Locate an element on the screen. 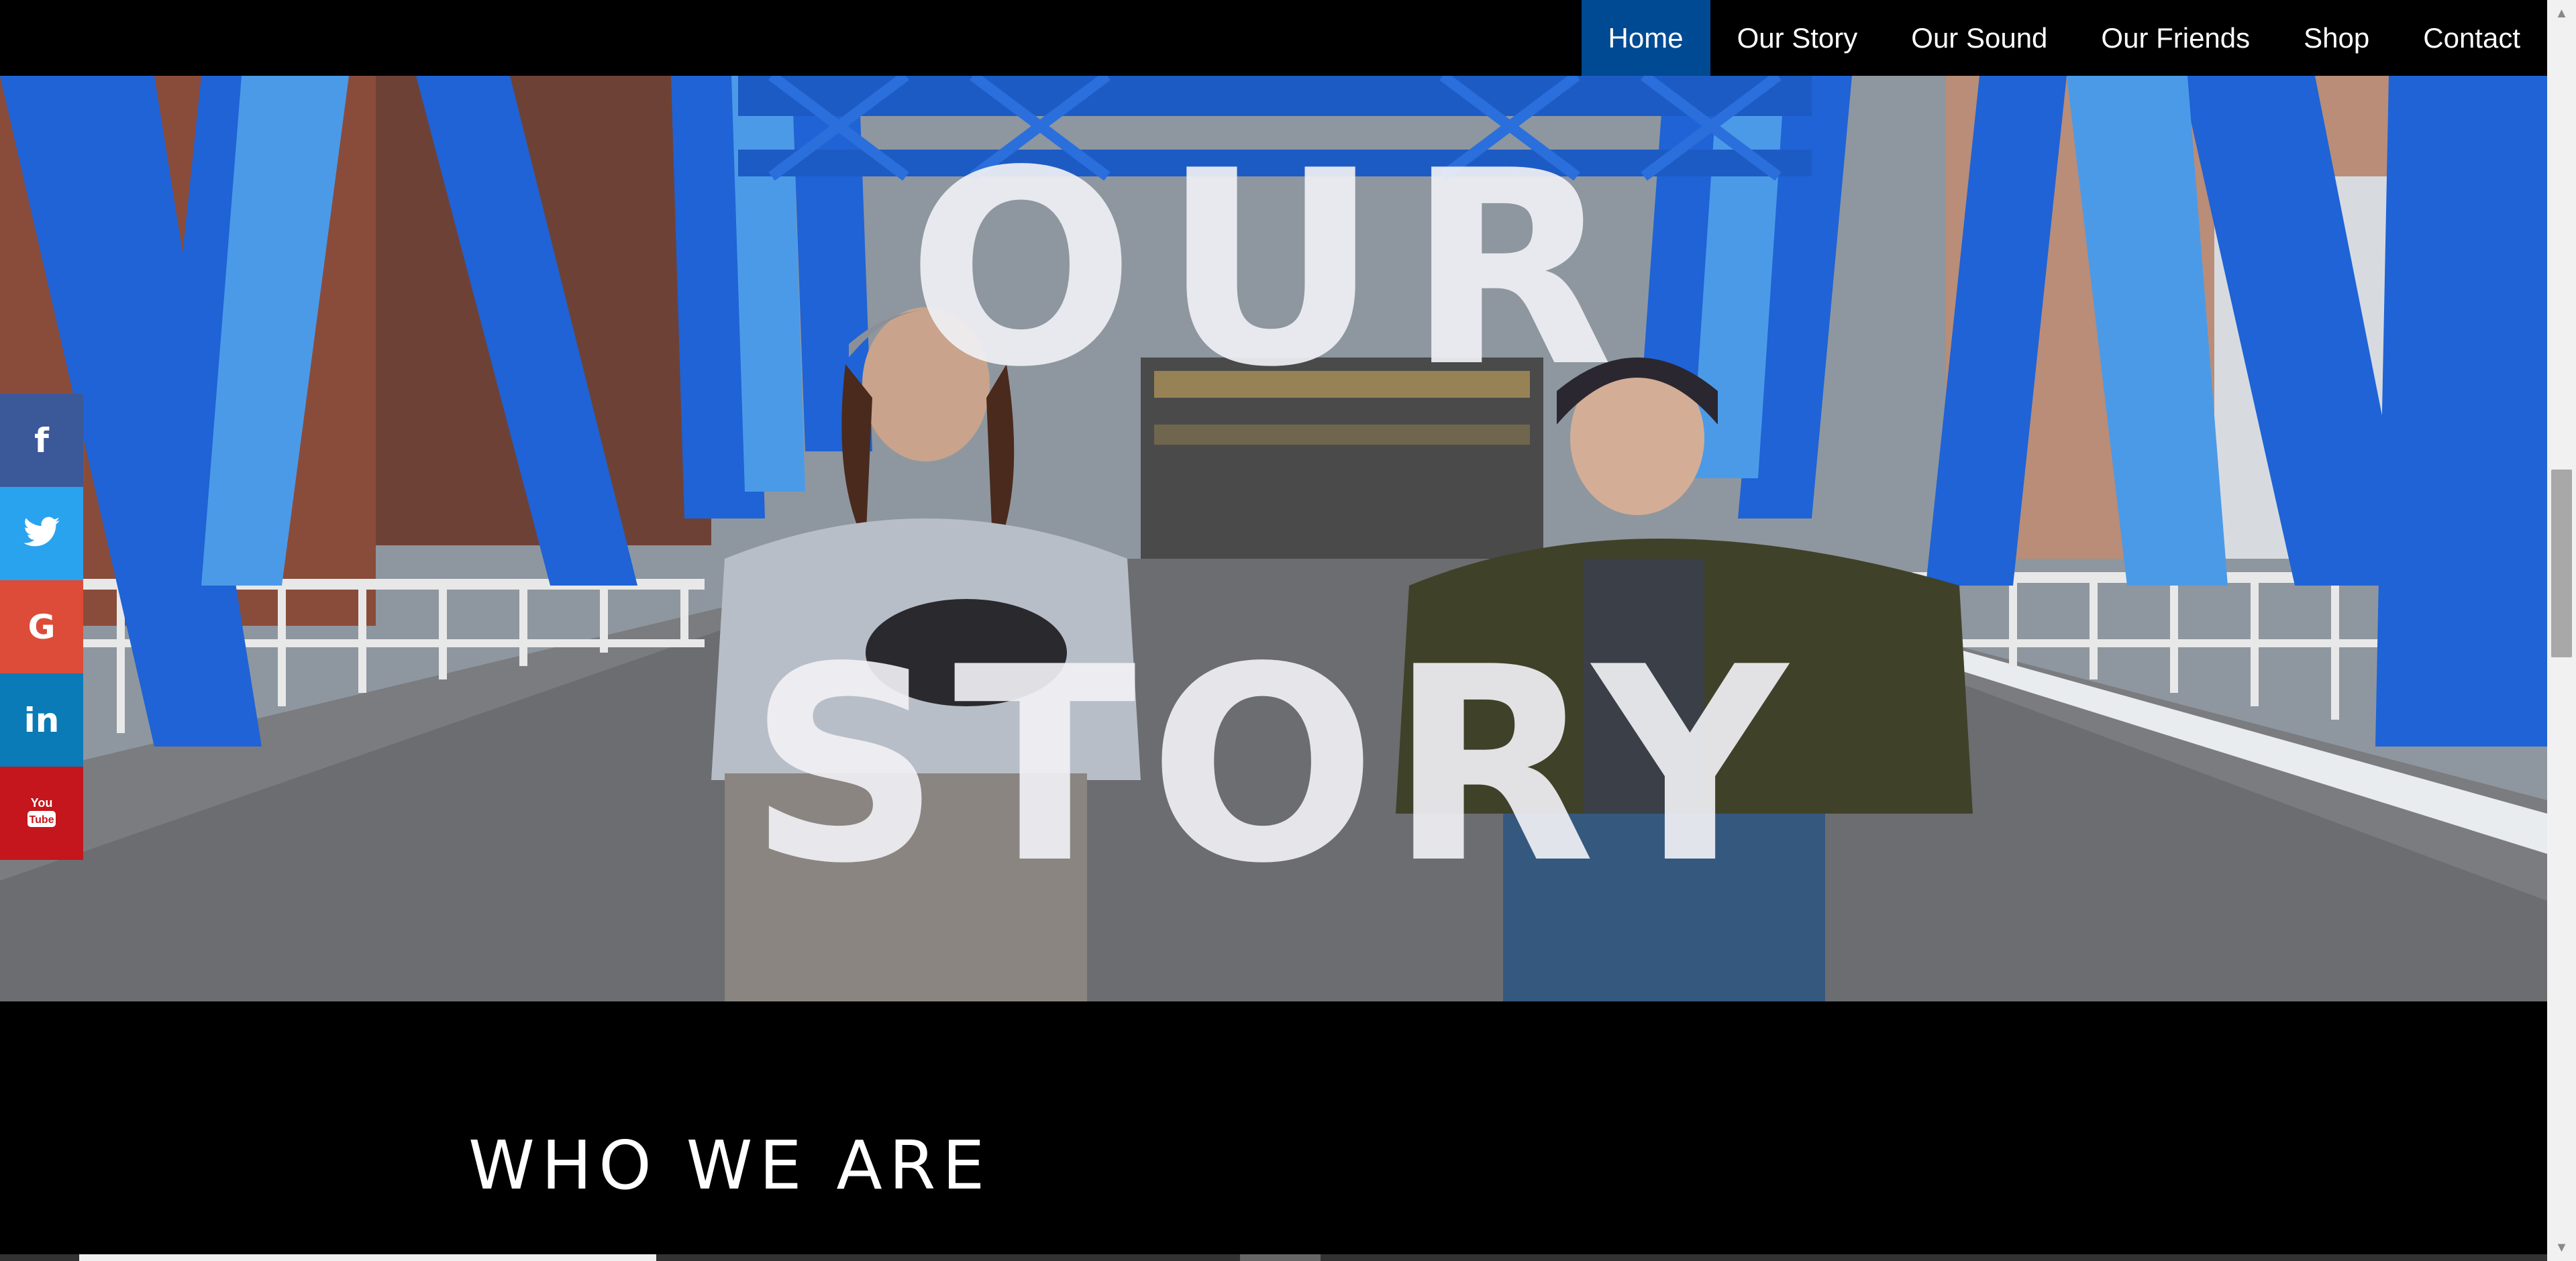 This screenshot has height=1261, width=2576. twitter-icon is located at coordinates (41, 533).